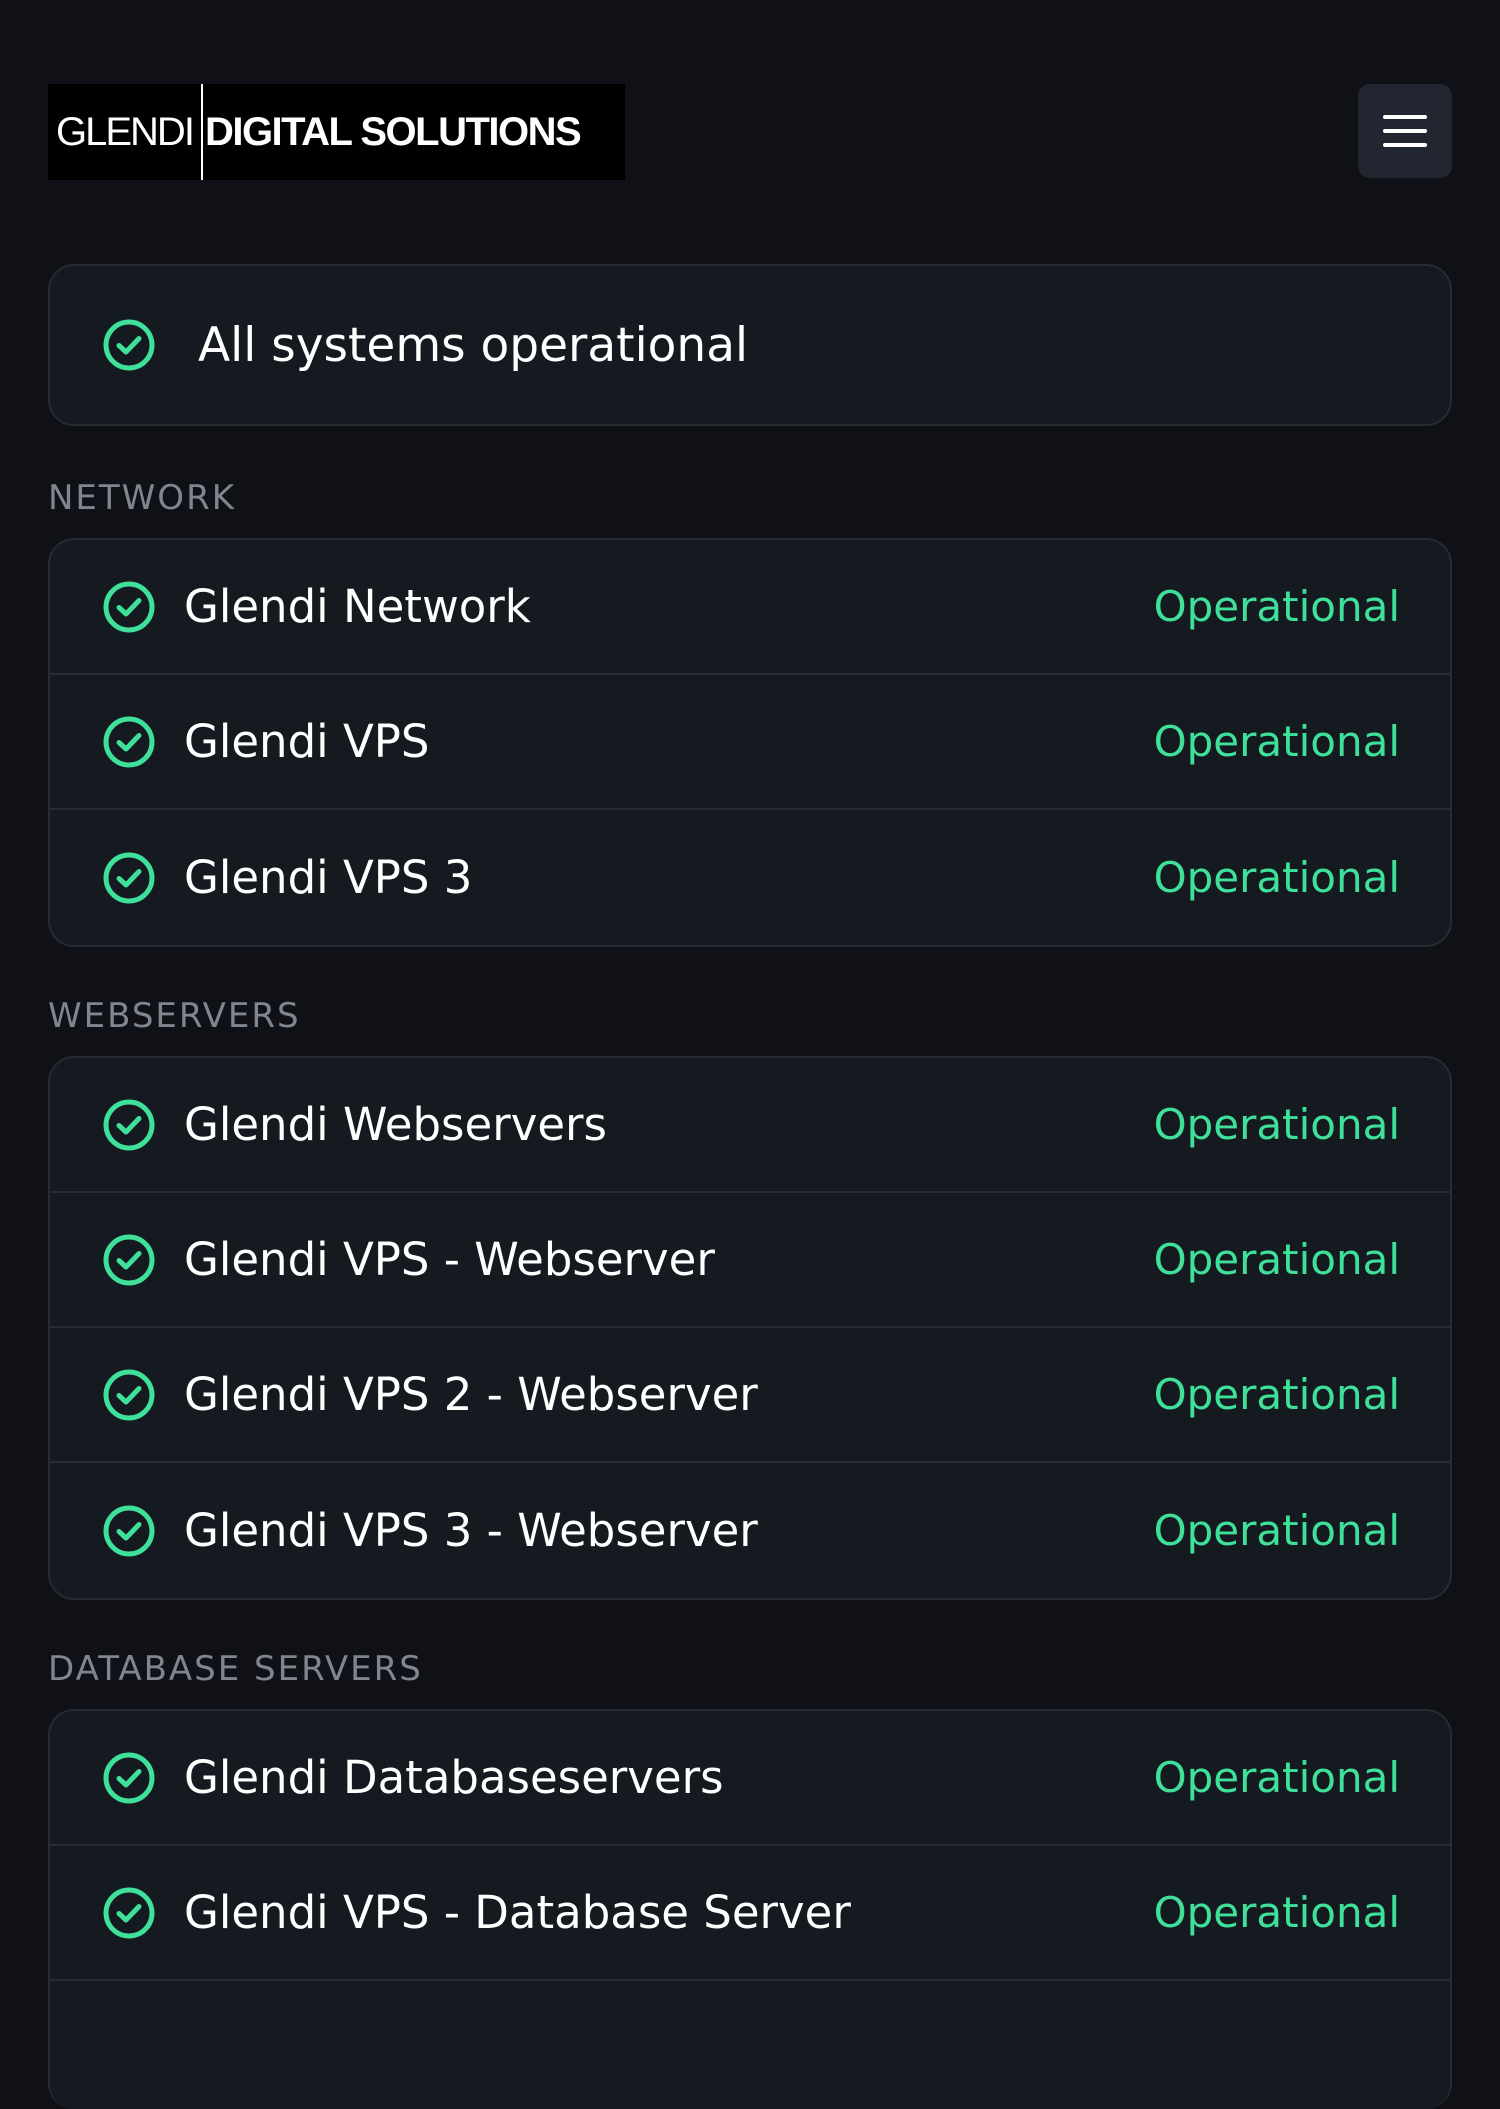 The image size is (1500, 2109). Describe the element at coordinates (471, 1394) in the screenshot. I see `service-name: Glendi VPS 2 - Webserver` at that location.